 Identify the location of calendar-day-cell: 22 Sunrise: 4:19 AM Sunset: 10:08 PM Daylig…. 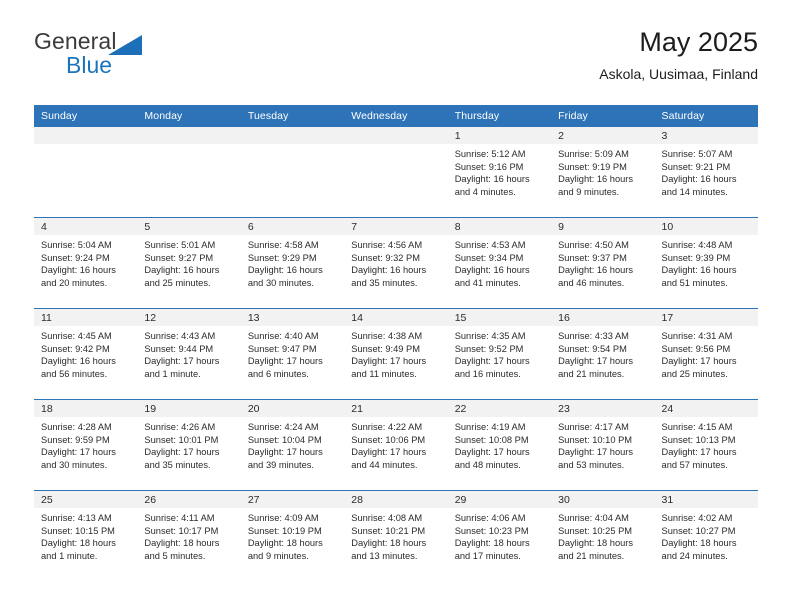
(499, 445).